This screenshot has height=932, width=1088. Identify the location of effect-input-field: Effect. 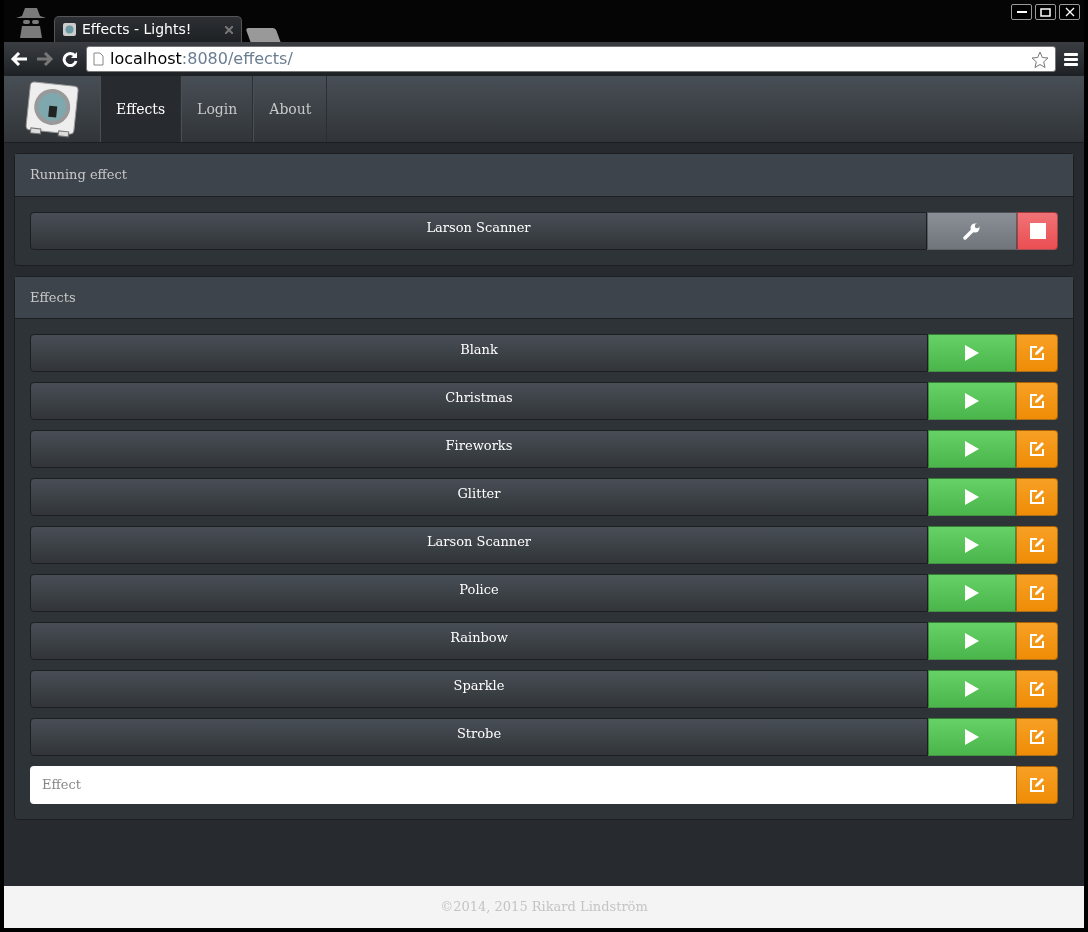
(523, 785).